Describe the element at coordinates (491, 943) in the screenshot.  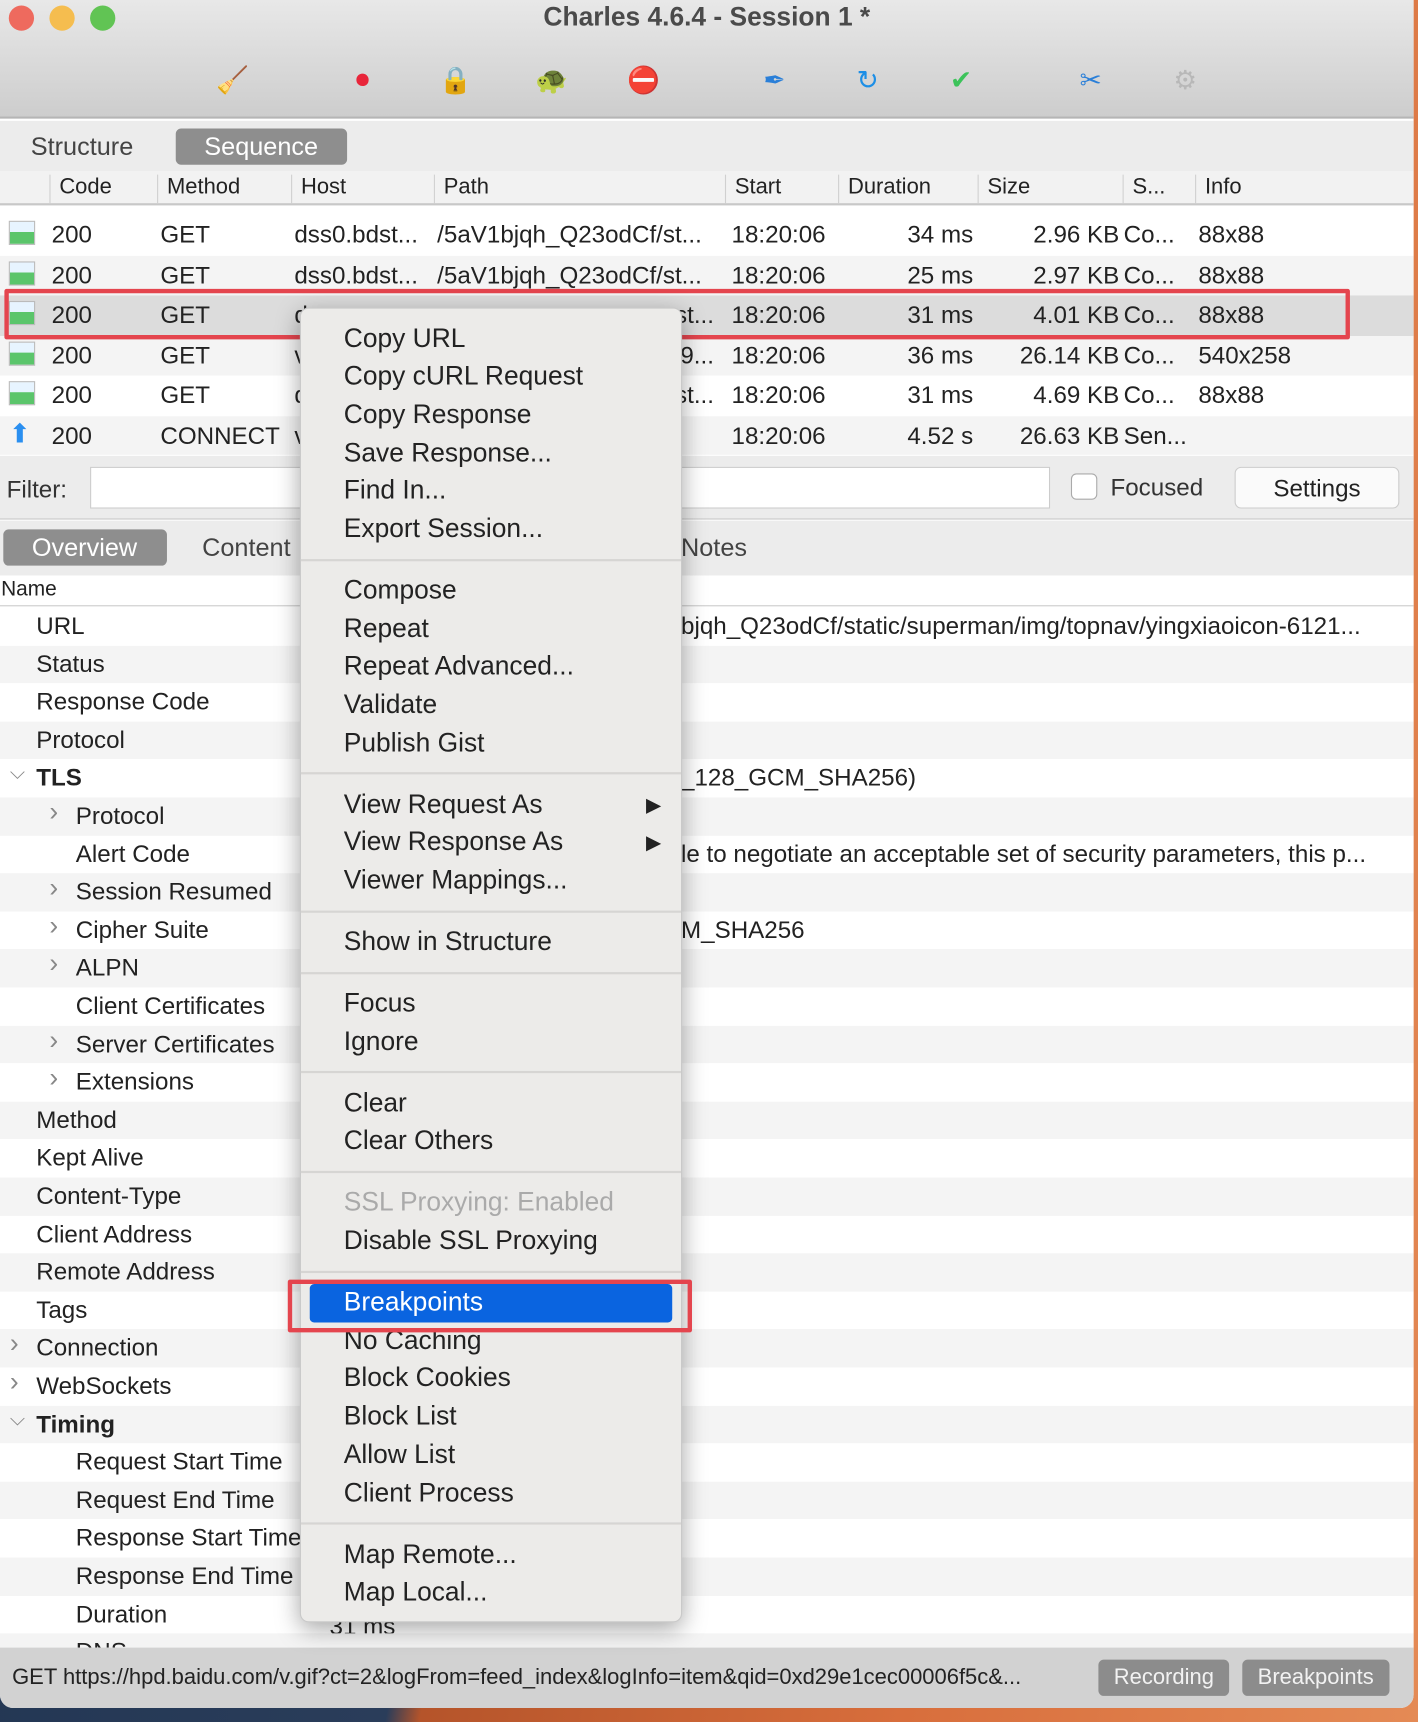
I see `menu-item-show-in-structure: Show in Structure` at that location.